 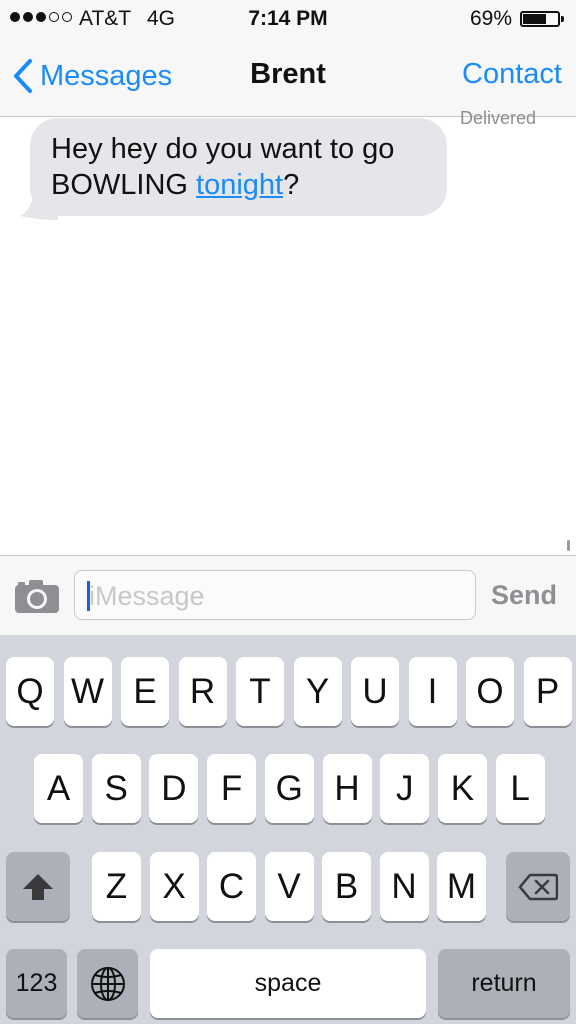 What do you see at coordinates (30, 691) in the screenshot?
I see `key-q: Q` at bounding box center [30, 691].